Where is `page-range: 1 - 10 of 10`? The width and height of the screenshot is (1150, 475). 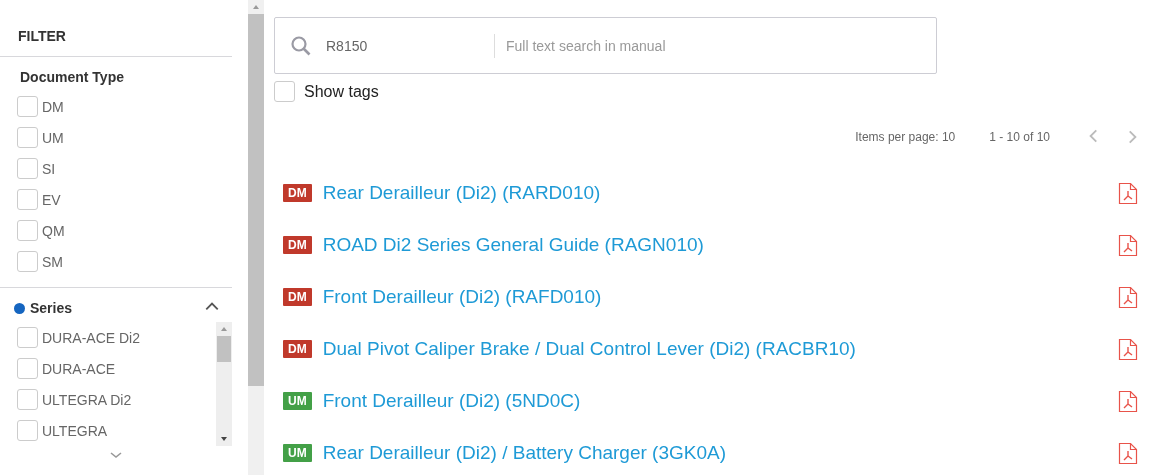
page-range: 1 - 10 of 10 is located at coordinates (1019, 137).